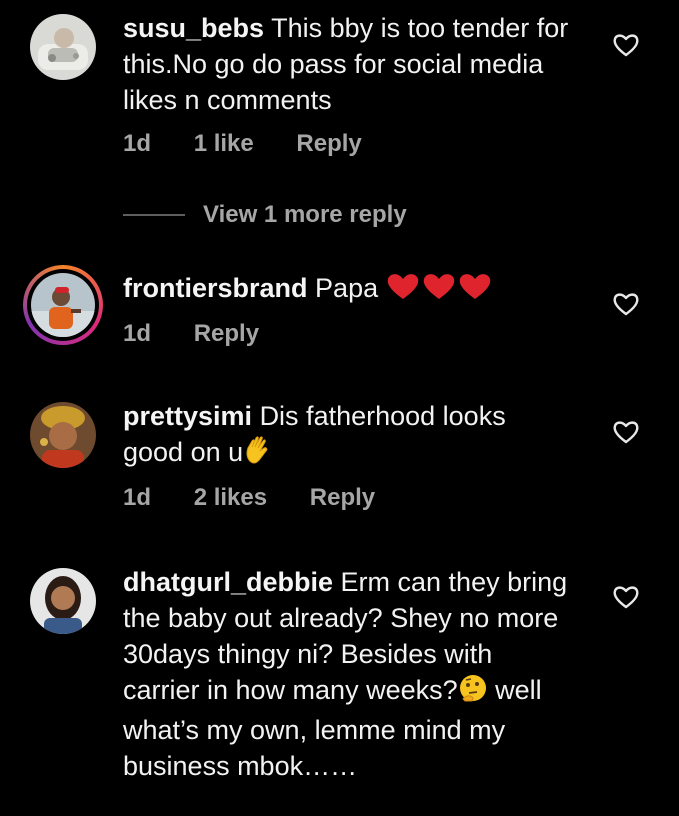  What do you see at coordinates (260, 144) in the screenshot?
I see `comment-meta: 1d 1 like Reply` at bounding box center [260, 144].